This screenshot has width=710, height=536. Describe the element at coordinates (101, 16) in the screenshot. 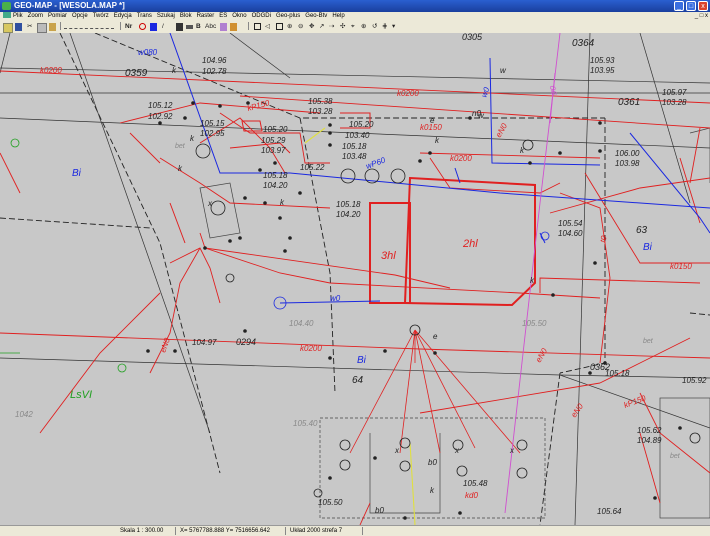

I see `menu-item: Twórz` at that location.